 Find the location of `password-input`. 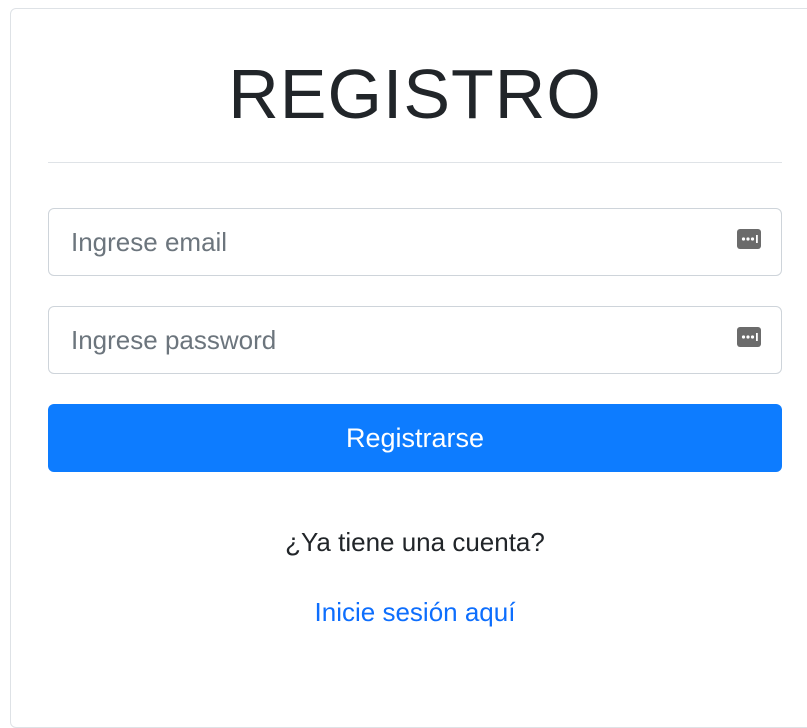

password-input is located at coordinates (415, 340).